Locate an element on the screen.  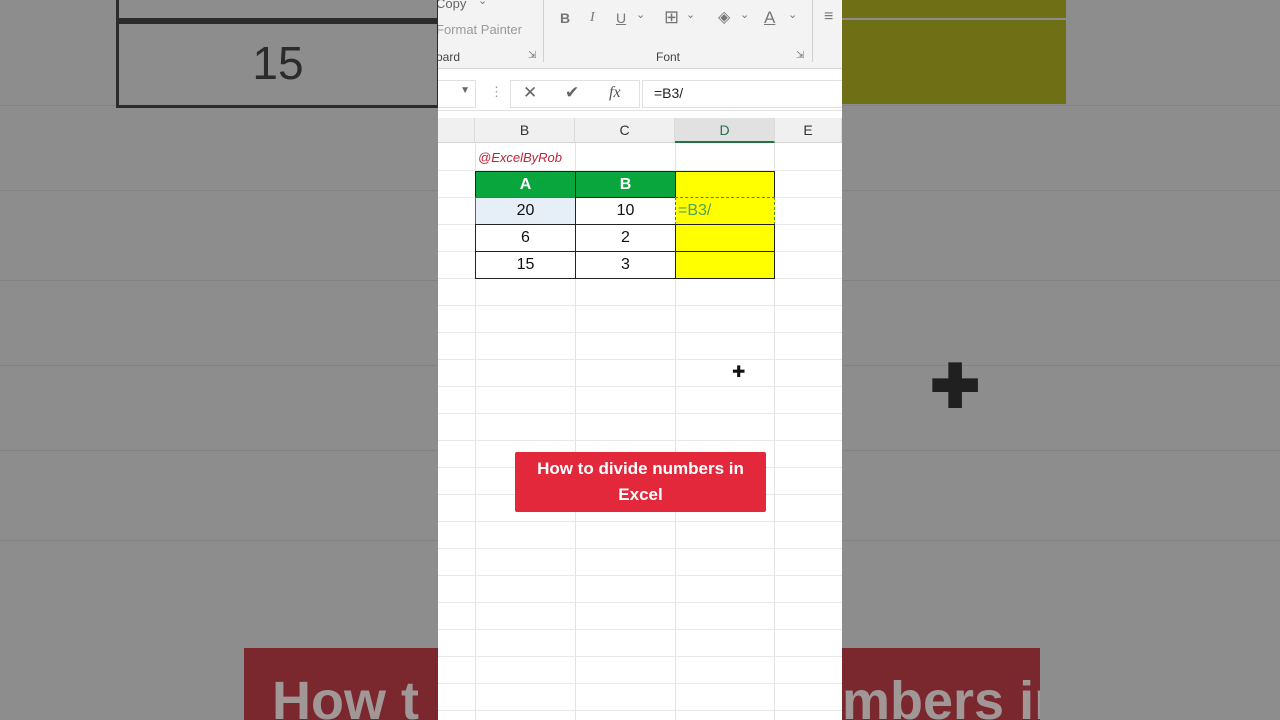
formula-controls: ✕ ✔ fx is located at coordinates (575, 94).